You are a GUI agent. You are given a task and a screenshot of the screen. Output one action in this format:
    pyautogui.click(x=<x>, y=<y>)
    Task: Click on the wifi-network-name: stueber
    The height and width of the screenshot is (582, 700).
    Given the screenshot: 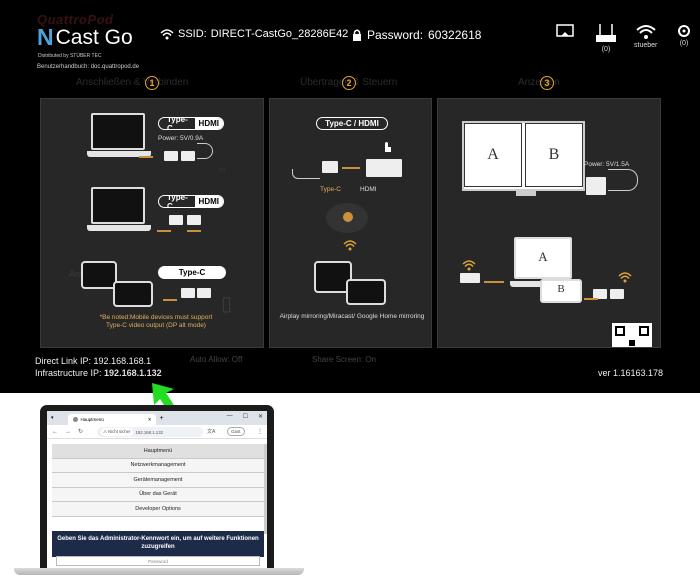 What is the action you would take?
    pyautogui.click(x=646, y=45)
    